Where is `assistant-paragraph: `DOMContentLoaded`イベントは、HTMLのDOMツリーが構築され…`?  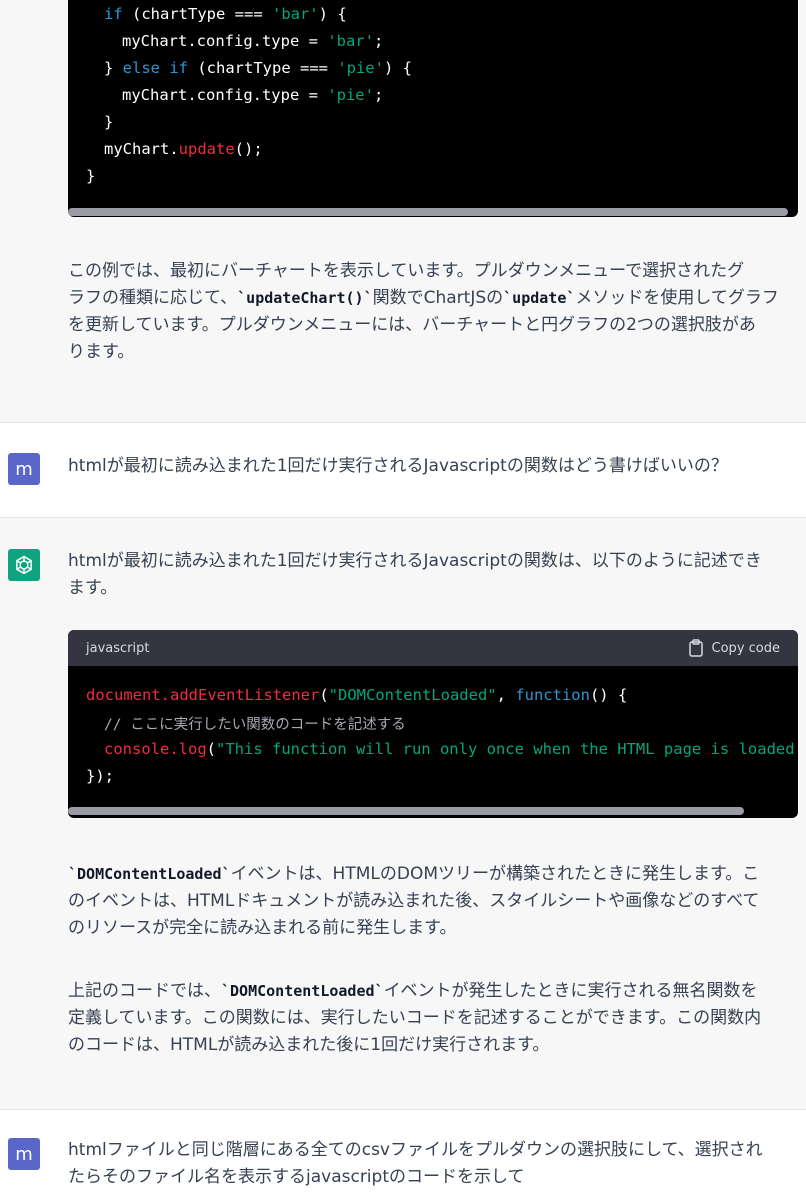
assistant-paragraph: `DOMContentLoaded`イベントは、HTMLのDOMツリーが構築され… is located at coordinates (414, 901).